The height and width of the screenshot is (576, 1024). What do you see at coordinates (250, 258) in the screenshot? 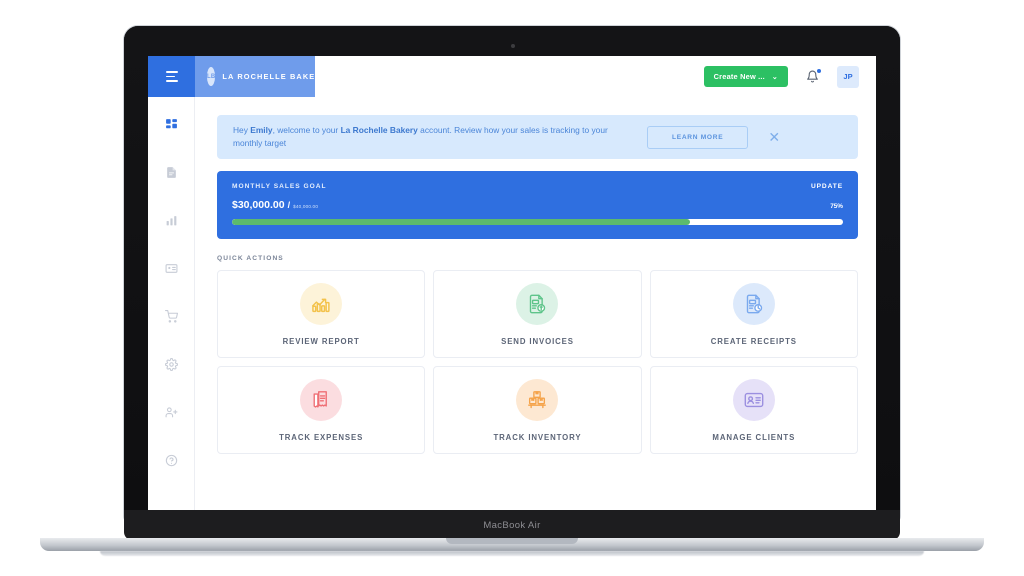
I see `quick-actions-title: QUICK ACTIONS` at bounding box center [250, 258].